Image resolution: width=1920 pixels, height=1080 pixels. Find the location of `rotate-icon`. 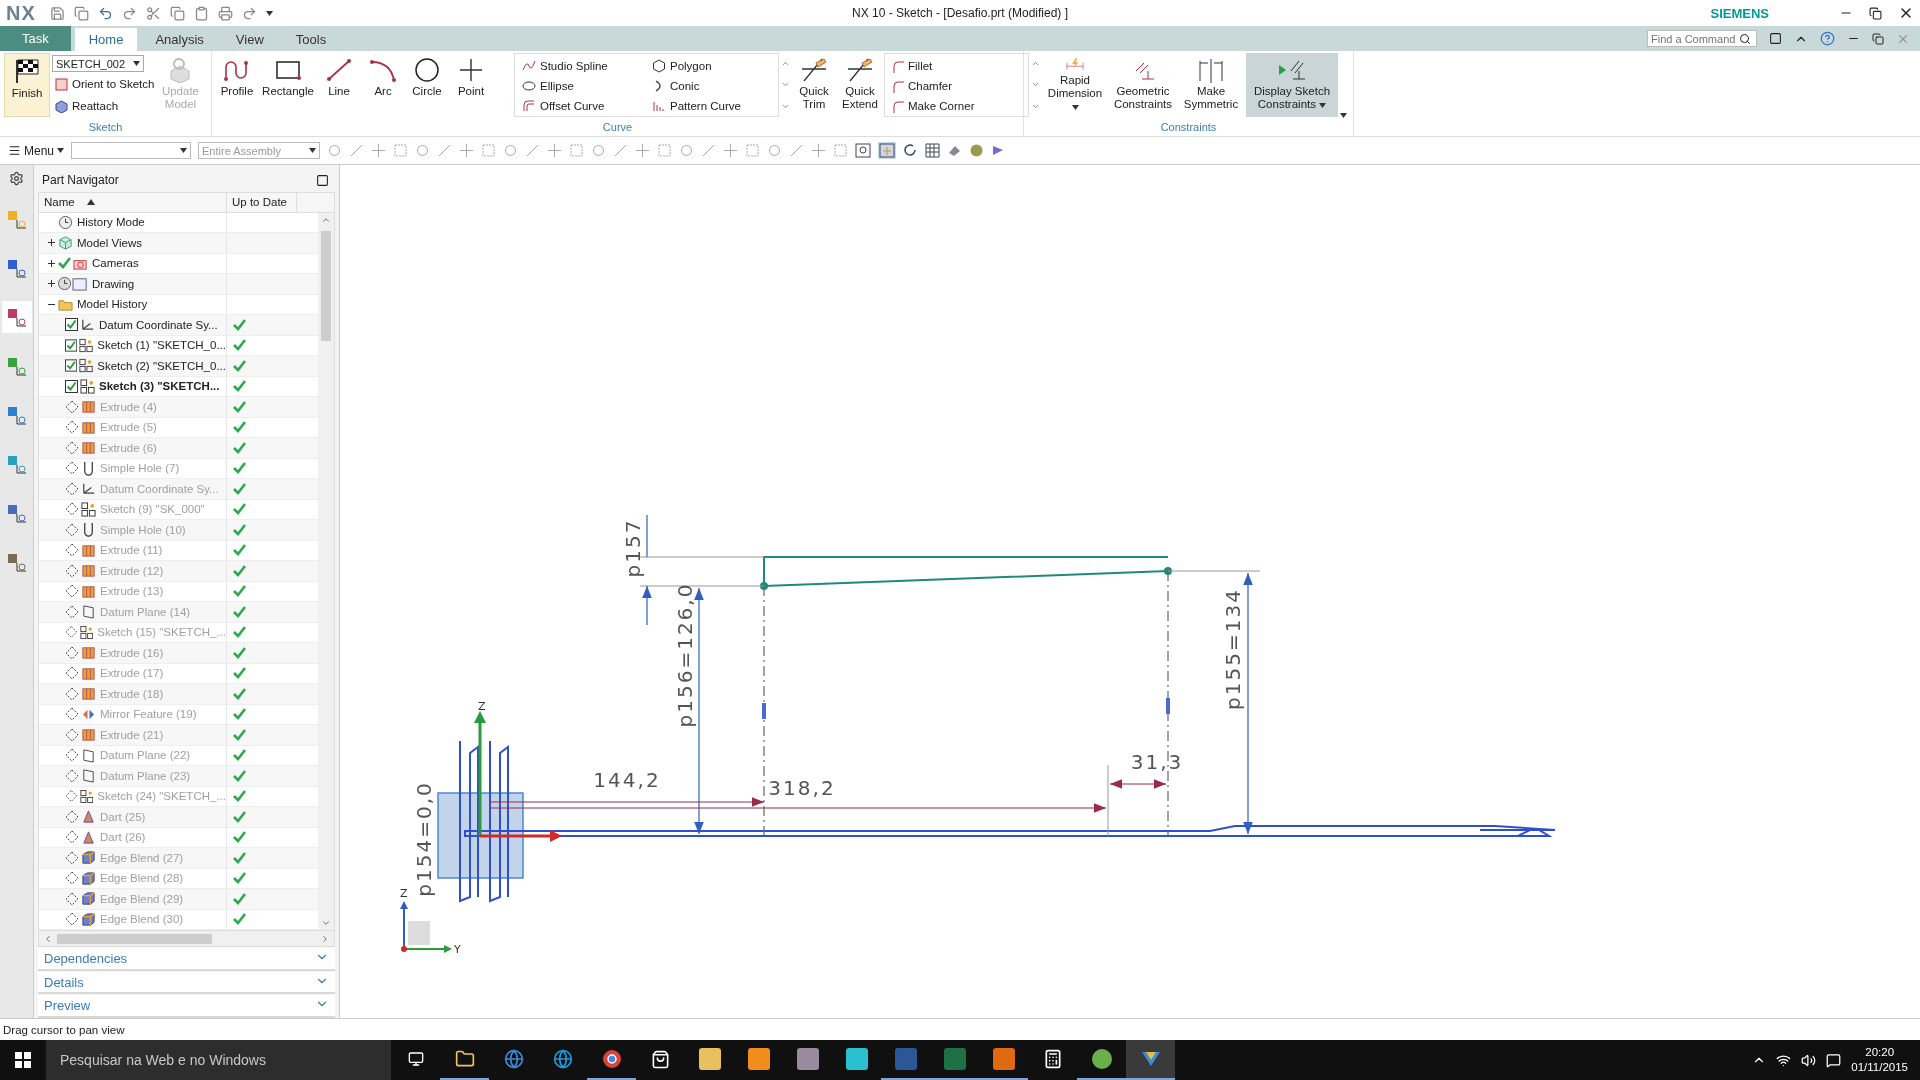

rotate-icon is located at coordinates (911, 150).